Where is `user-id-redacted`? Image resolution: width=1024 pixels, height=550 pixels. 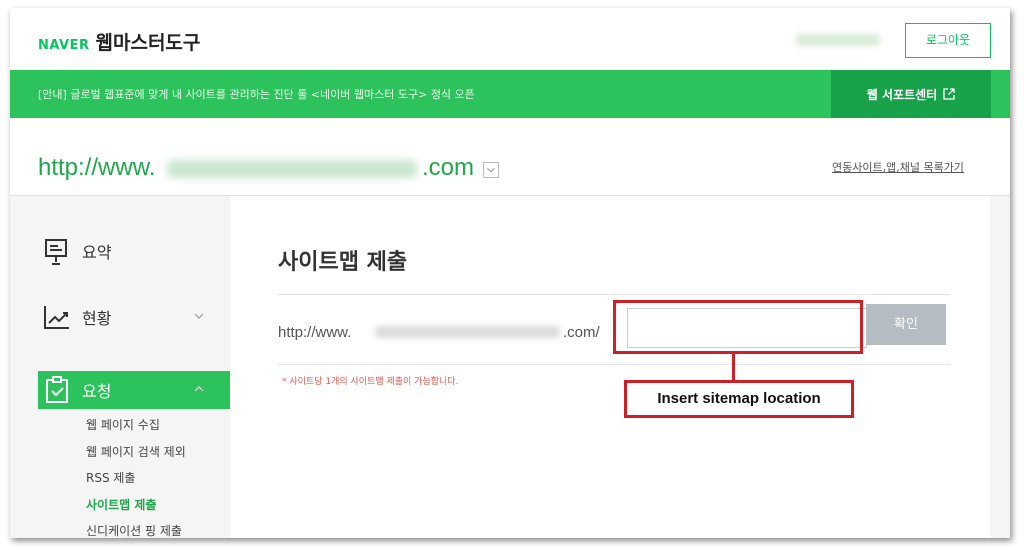 user-id-redacted is located at coordinates (838, 40).